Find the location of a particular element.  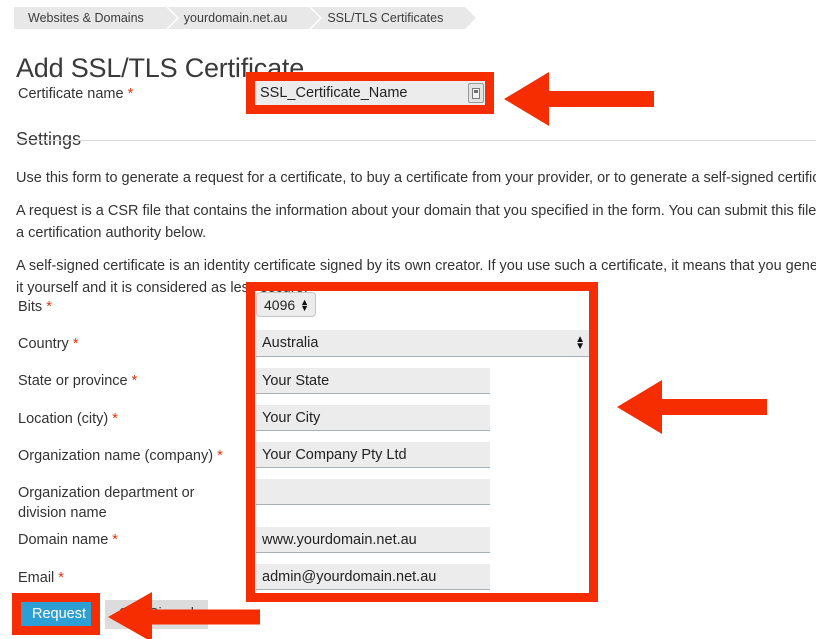

bits-label: Bits * is located at coordinates (35, 307).